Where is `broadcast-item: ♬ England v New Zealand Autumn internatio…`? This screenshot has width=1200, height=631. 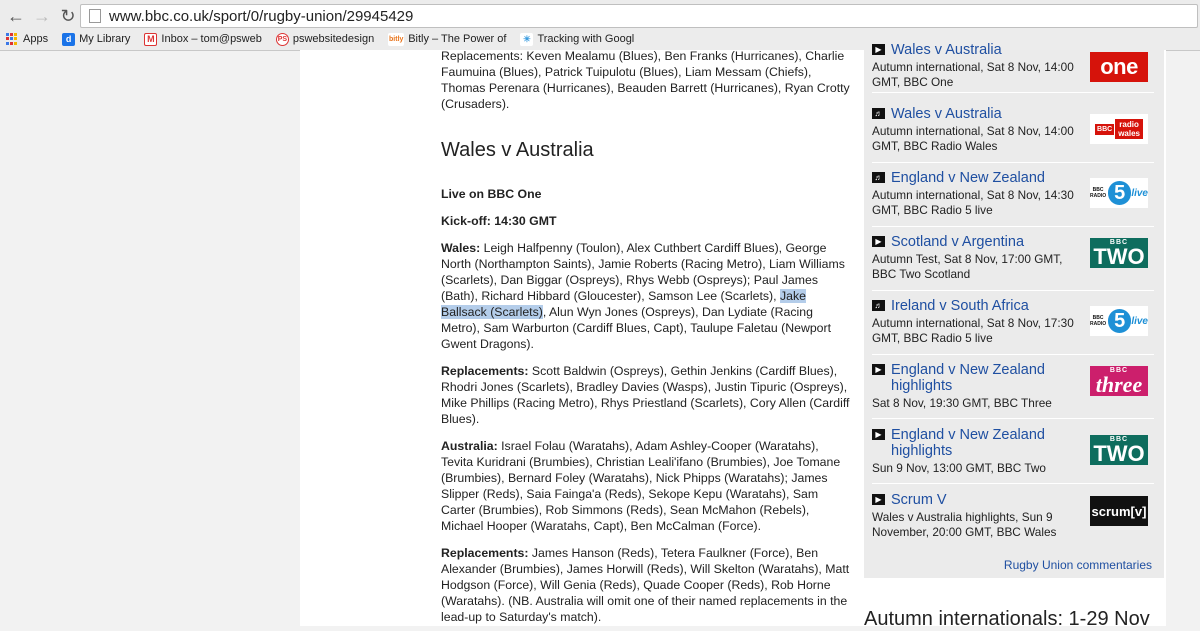 broadcast-item: ♬ England v New Zealand Autumn internatio… is located at coordinates (1013, 198).